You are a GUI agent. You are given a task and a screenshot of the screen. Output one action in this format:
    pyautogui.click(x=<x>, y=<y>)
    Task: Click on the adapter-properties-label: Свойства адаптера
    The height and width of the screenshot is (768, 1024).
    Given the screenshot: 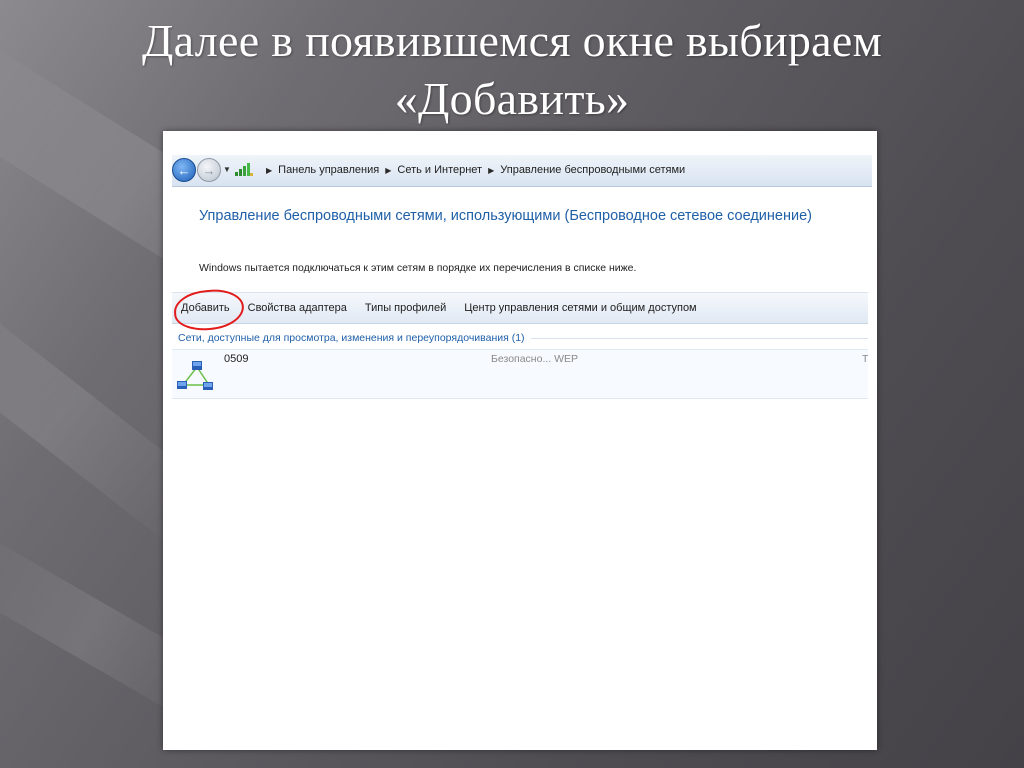 What is the action you would take?
    pyautogui.click(x=297, y=308)
    